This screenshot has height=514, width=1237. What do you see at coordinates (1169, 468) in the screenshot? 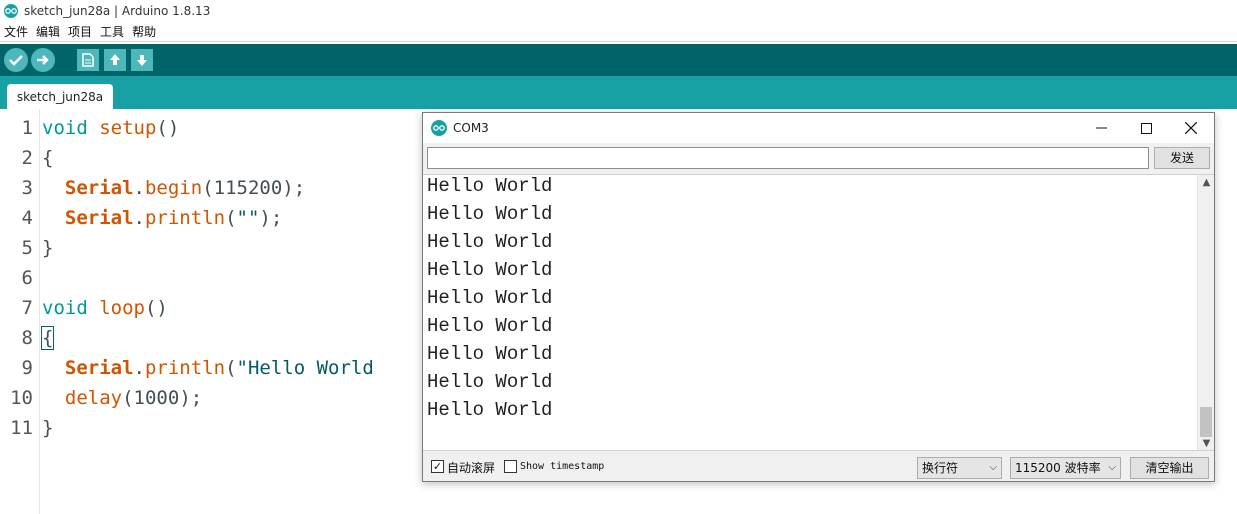
I see `clear-output-button: 清空输出` at bounding box center [1169, 468].